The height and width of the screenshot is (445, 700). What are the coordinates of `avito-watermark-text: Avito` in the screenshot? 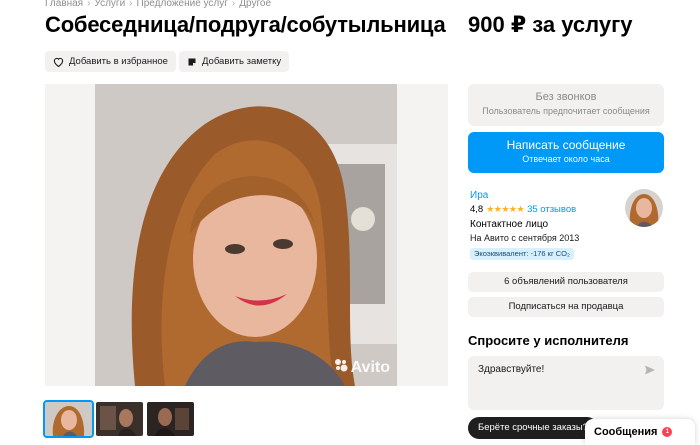 It's located at (370, 367).